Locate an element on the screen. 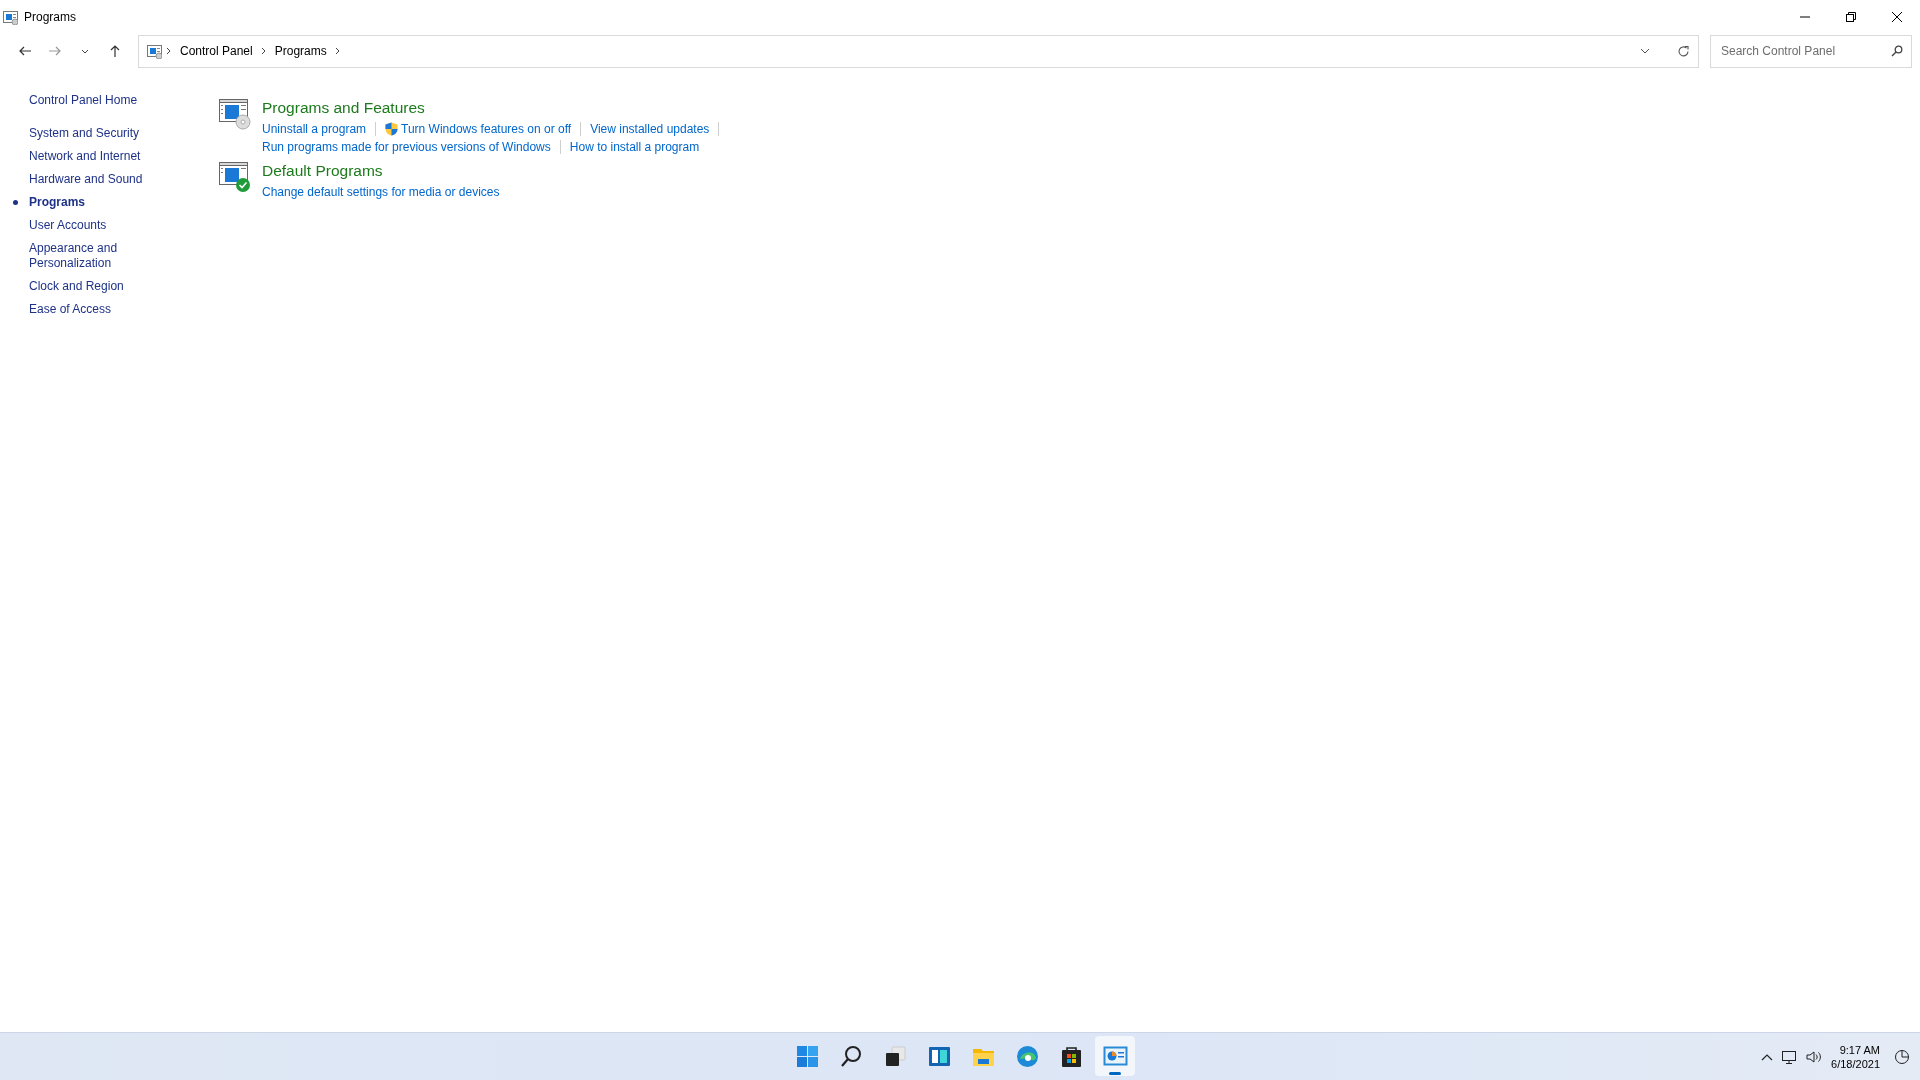 This screenshot has height=1080, width=1920. browser-icon is located at coordinates (1027, 1056).